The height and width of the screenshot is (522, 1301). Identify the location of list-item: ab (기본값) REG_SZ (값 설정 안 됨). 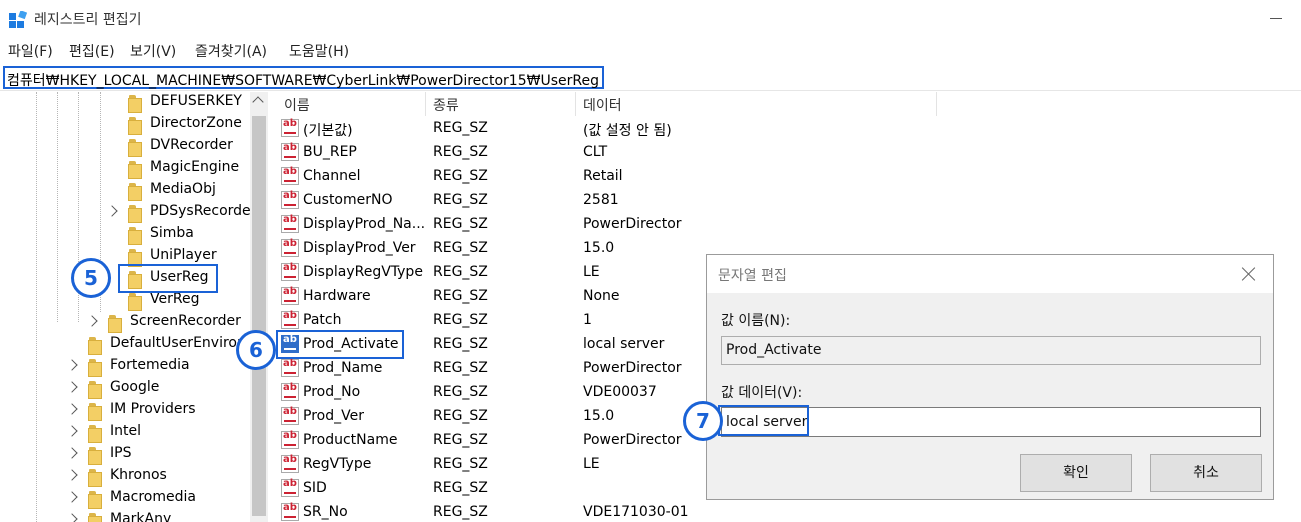
(488, 129).